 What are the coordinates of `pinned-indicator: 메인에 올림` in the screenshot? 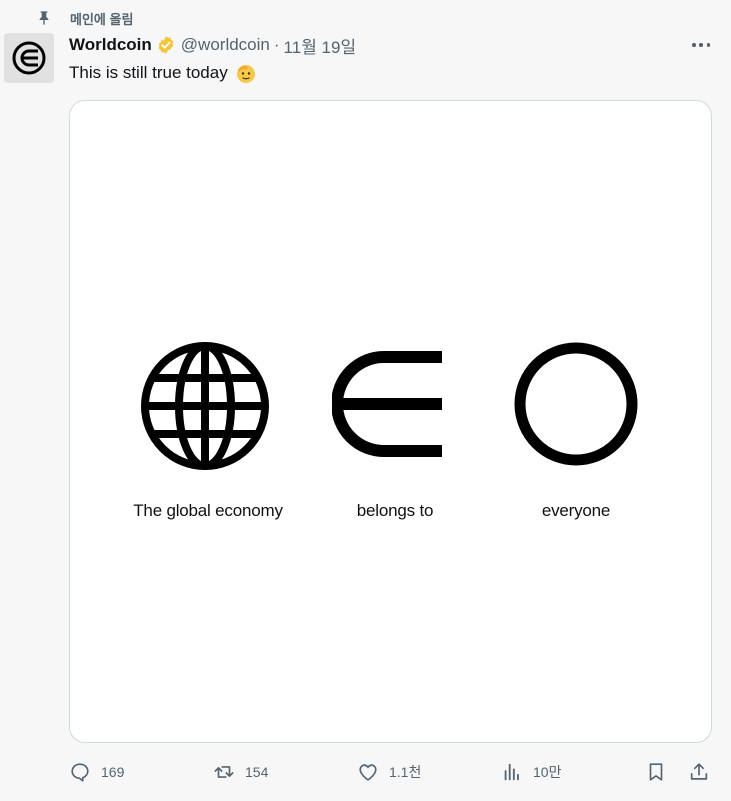 It's located at (84, 18).